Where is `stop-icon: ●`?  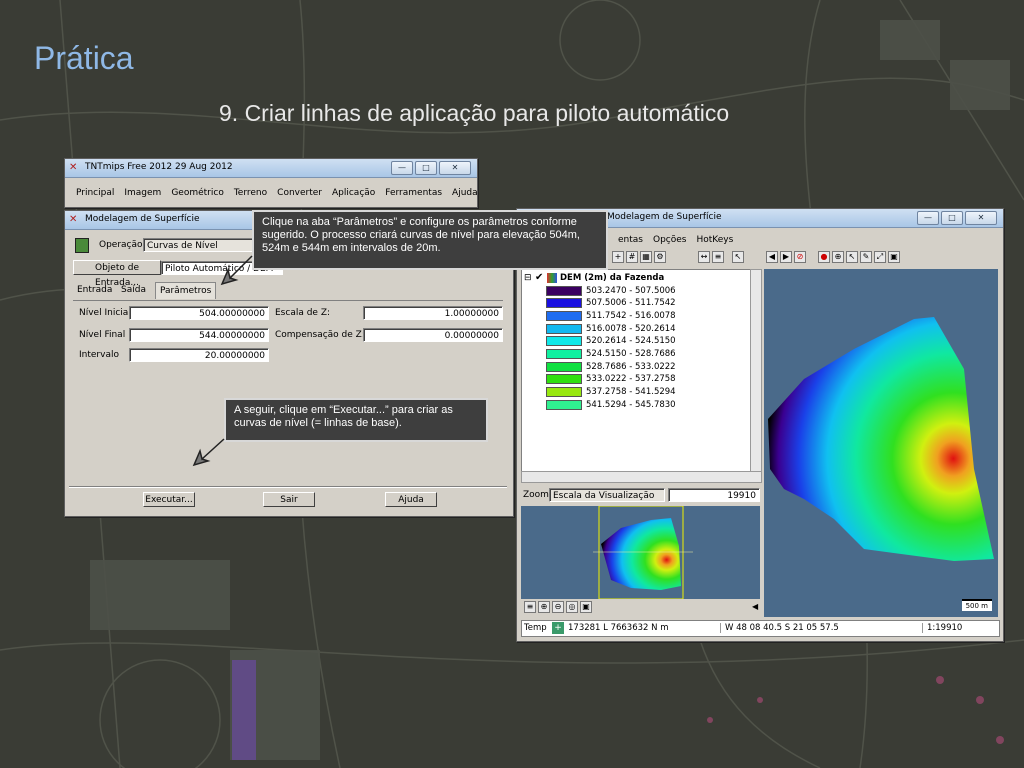 stop-icon: ● is located at coordinates (824, 257).